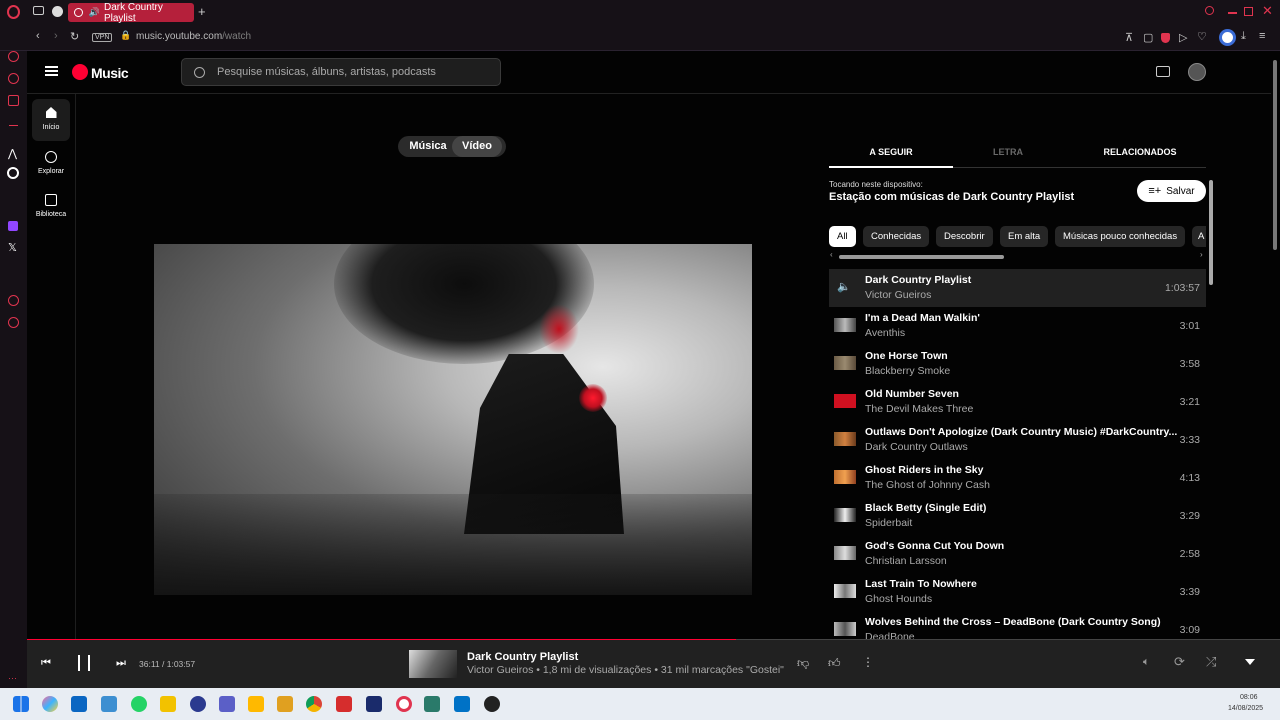 The image size is (1280, 720). I want to click on repeat-icon: ⟳, so click(1179, 662).